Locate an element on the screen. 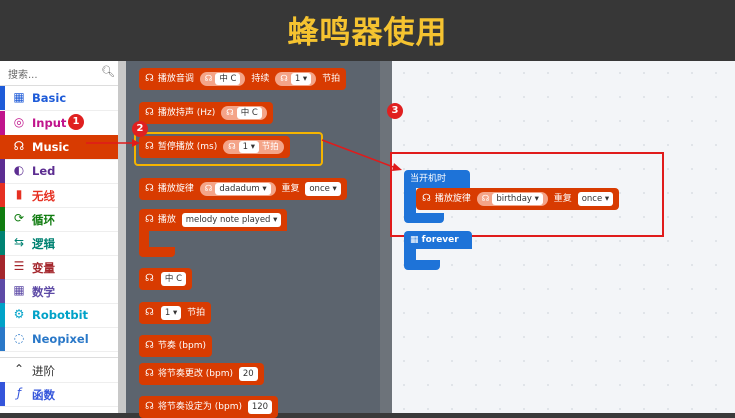  category-input: ◎ Input is located at coordinates (59, 123).